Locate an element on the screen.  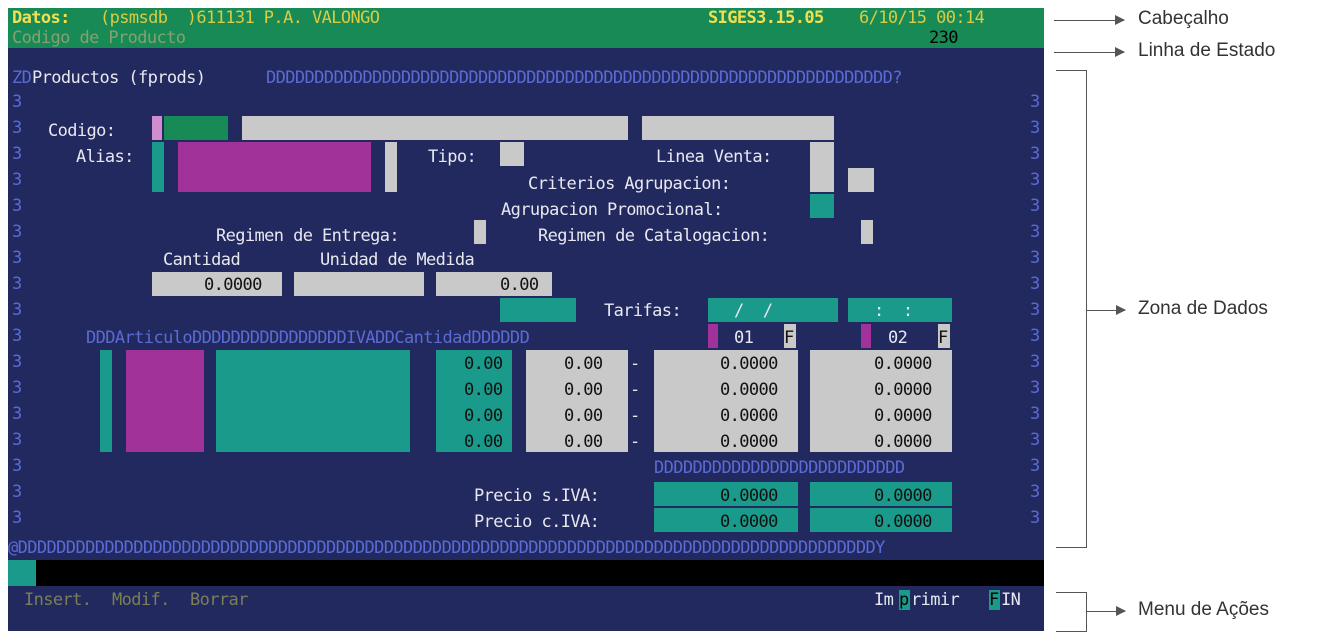
tarifa1-tab is located at coordinates (713, 336).